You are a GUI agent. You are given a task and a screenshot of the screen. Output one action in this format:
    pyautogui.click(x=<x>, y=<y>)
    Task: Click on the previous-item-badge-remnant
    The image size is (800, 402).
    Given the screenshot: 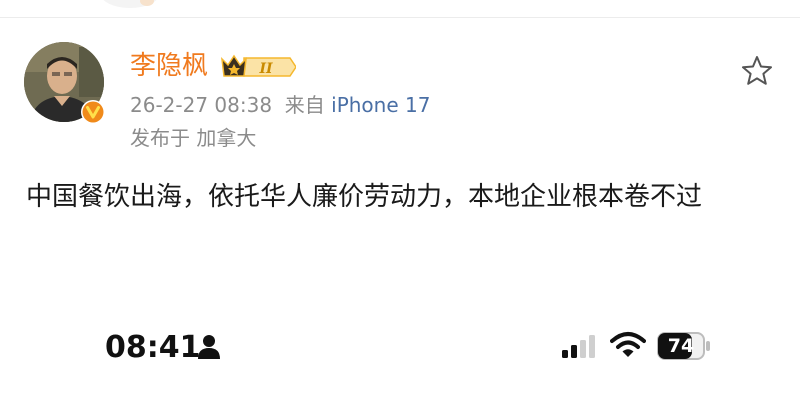 What is the action you would take?
    pyautogui.click(x=147, y=3)
    